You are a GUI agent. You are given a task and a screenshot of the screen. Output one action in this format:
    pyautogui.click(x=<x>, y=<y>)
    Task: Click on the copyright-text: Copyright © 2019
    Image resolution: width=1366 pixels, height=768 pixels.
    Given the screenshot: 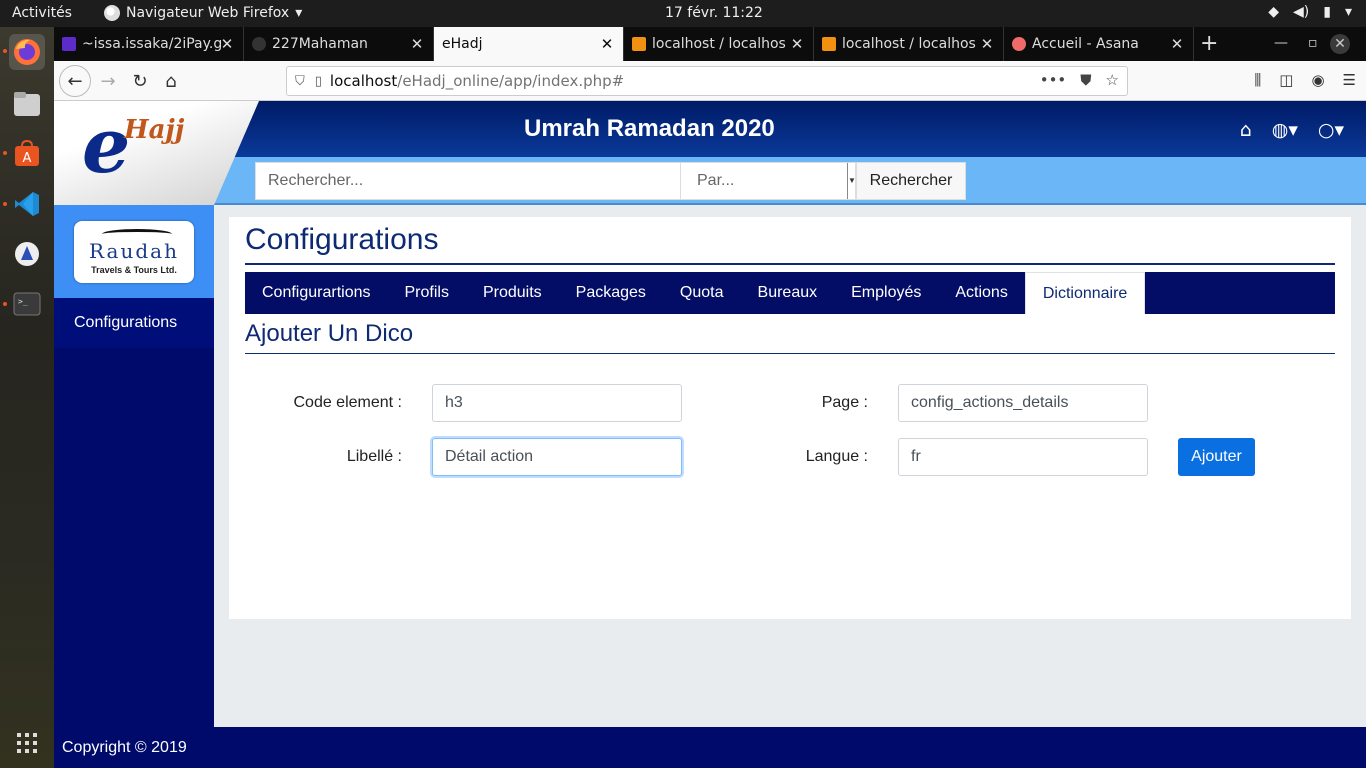 What is the action you would take?
    pyautogui.click(x=124, y=747)
    